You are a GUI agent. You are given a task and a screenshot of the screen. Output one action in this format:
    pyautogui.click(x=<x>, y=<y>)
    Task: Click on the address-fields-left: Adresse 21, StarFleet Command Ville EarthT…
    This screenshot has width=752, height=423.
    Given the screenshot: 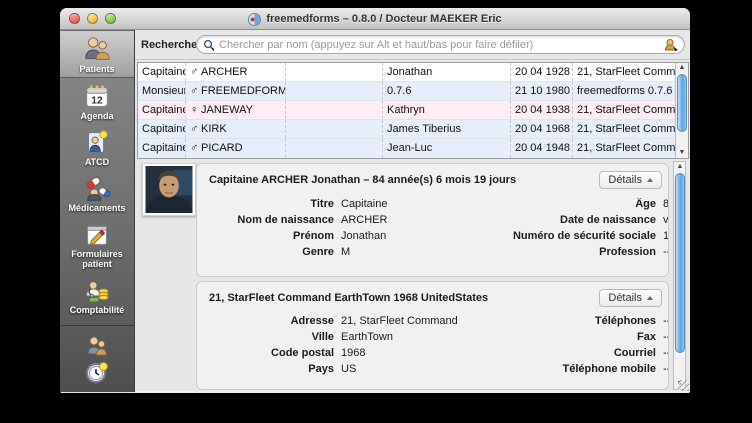 What is the action you would take?
    pyautogui.click(x=364, y=345)
    